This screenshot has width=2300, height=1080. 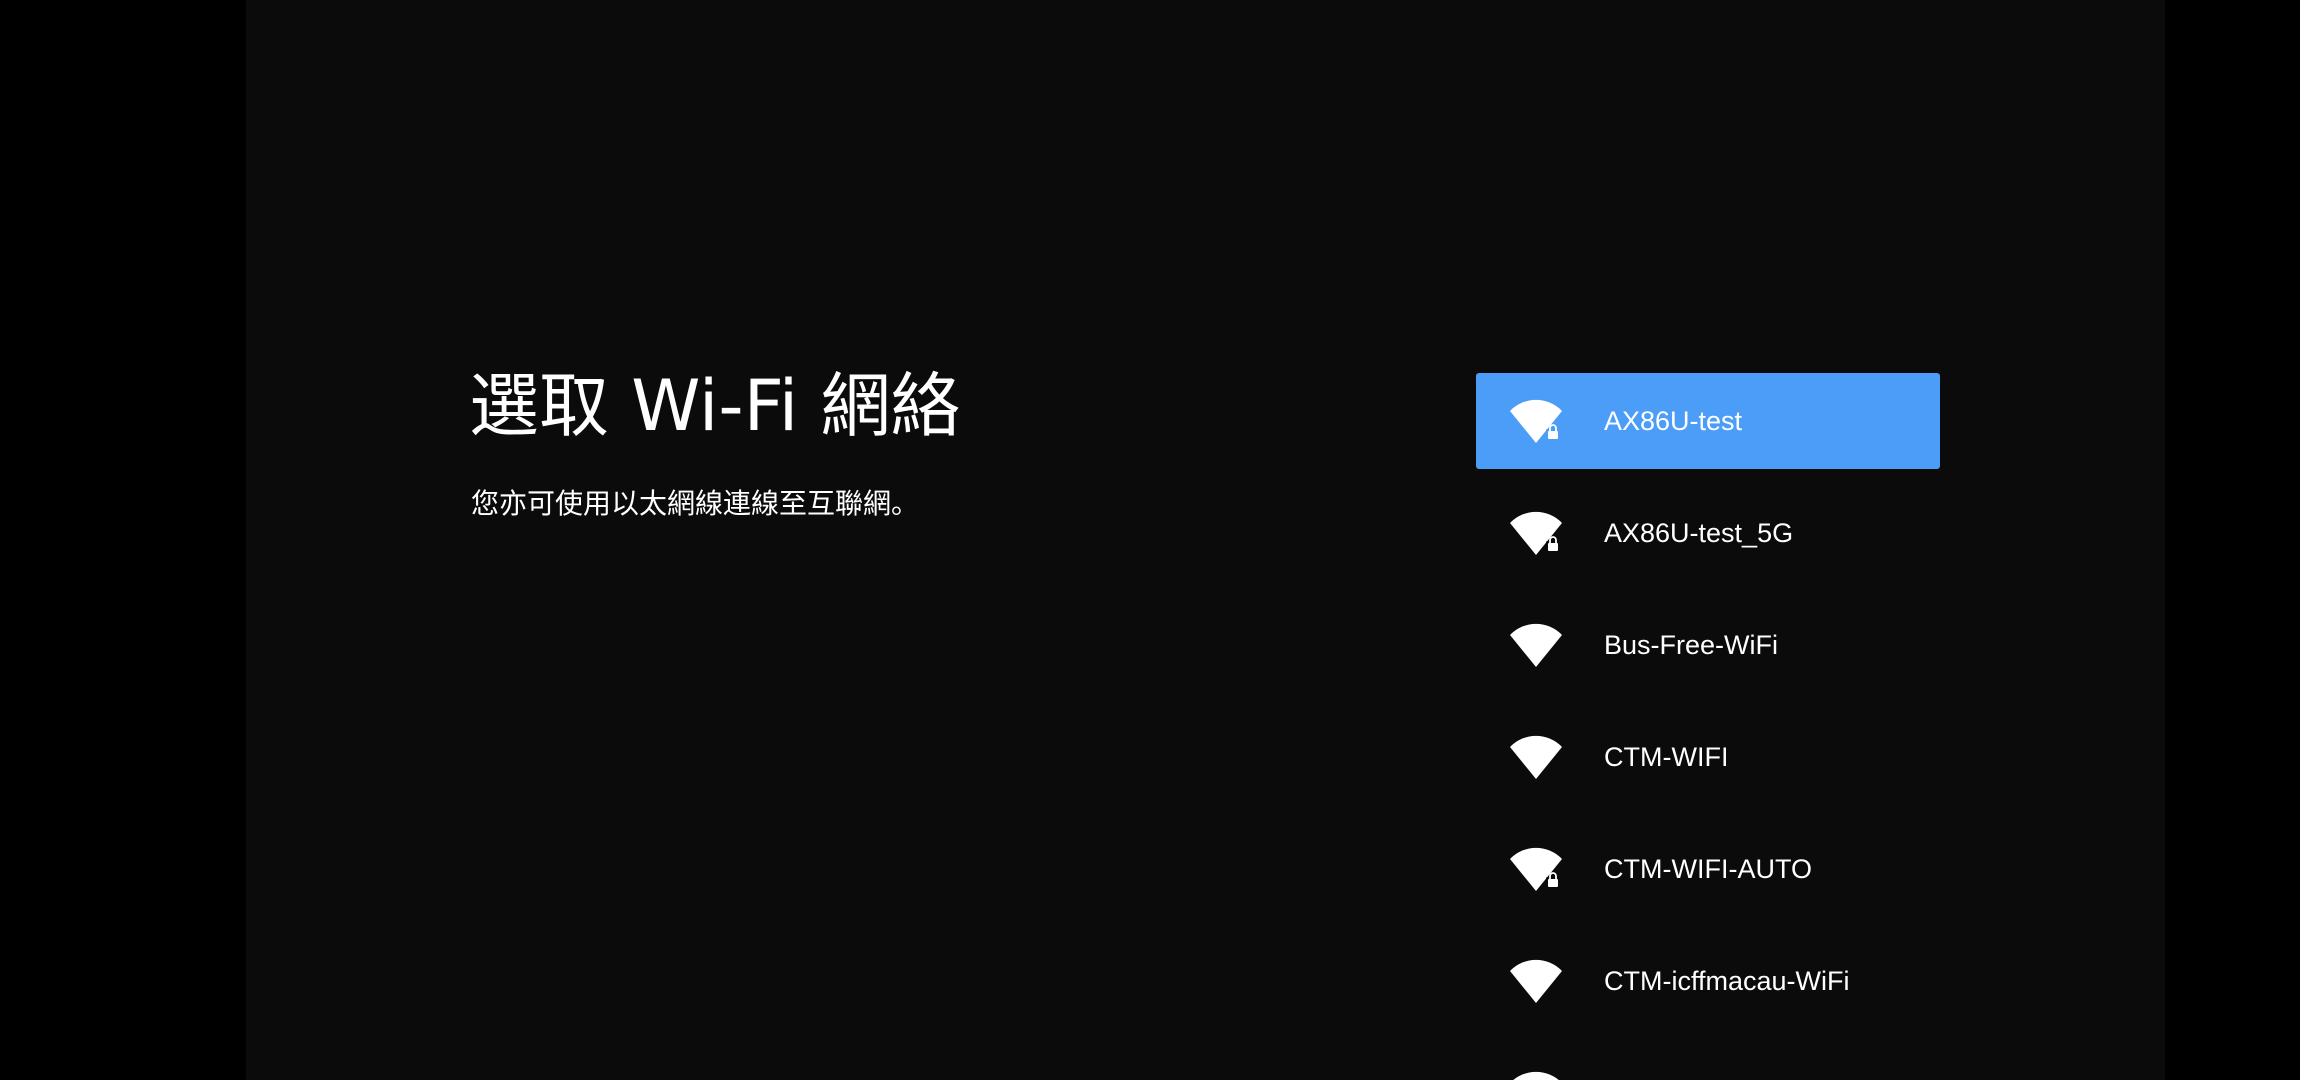 I want to click on wifi-network-item: CTM-WIFI, so click(x=1708, y=757).